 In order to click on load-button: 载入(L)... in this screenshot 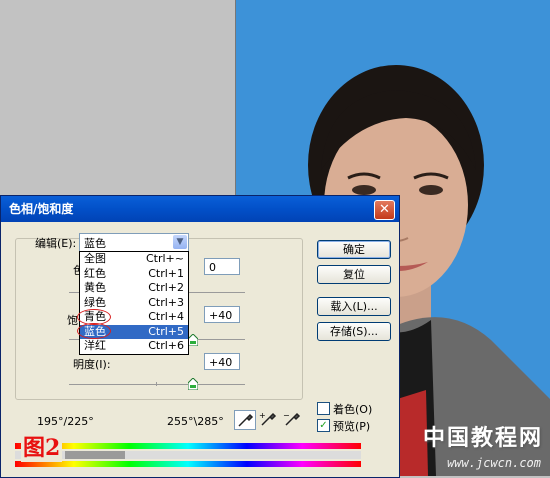, I will do `click(354, 306)`.